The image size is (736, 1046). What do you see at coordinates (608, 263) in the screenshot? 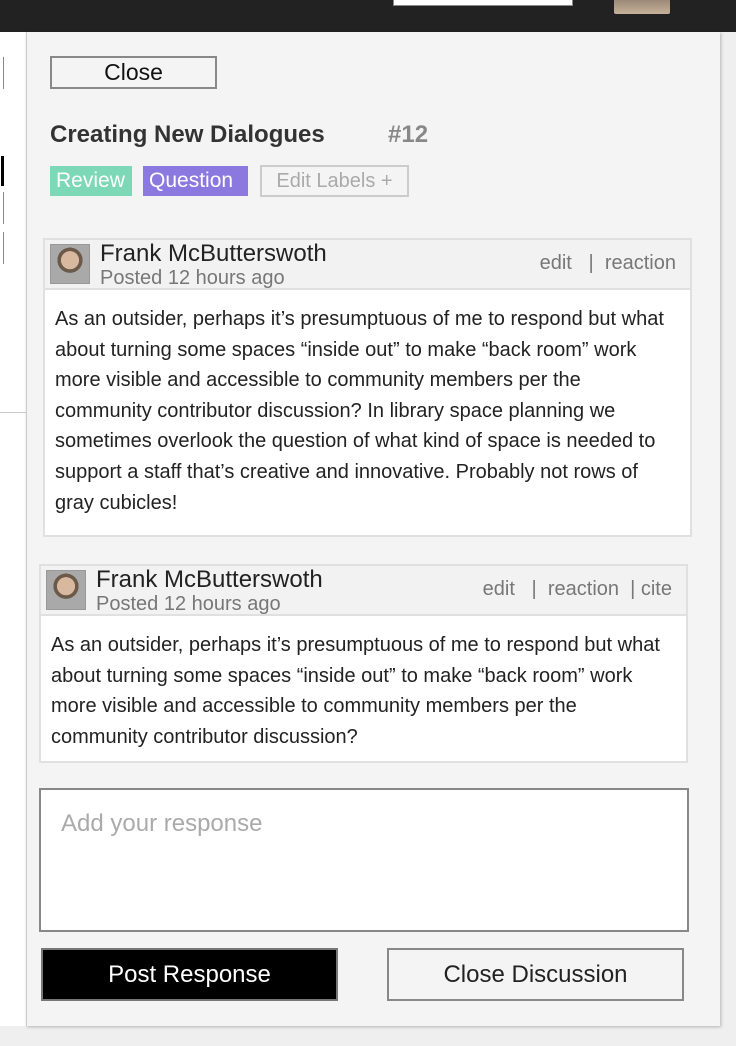
I see `comment-actions: edit | reaction` at bounding box center [608, 263].